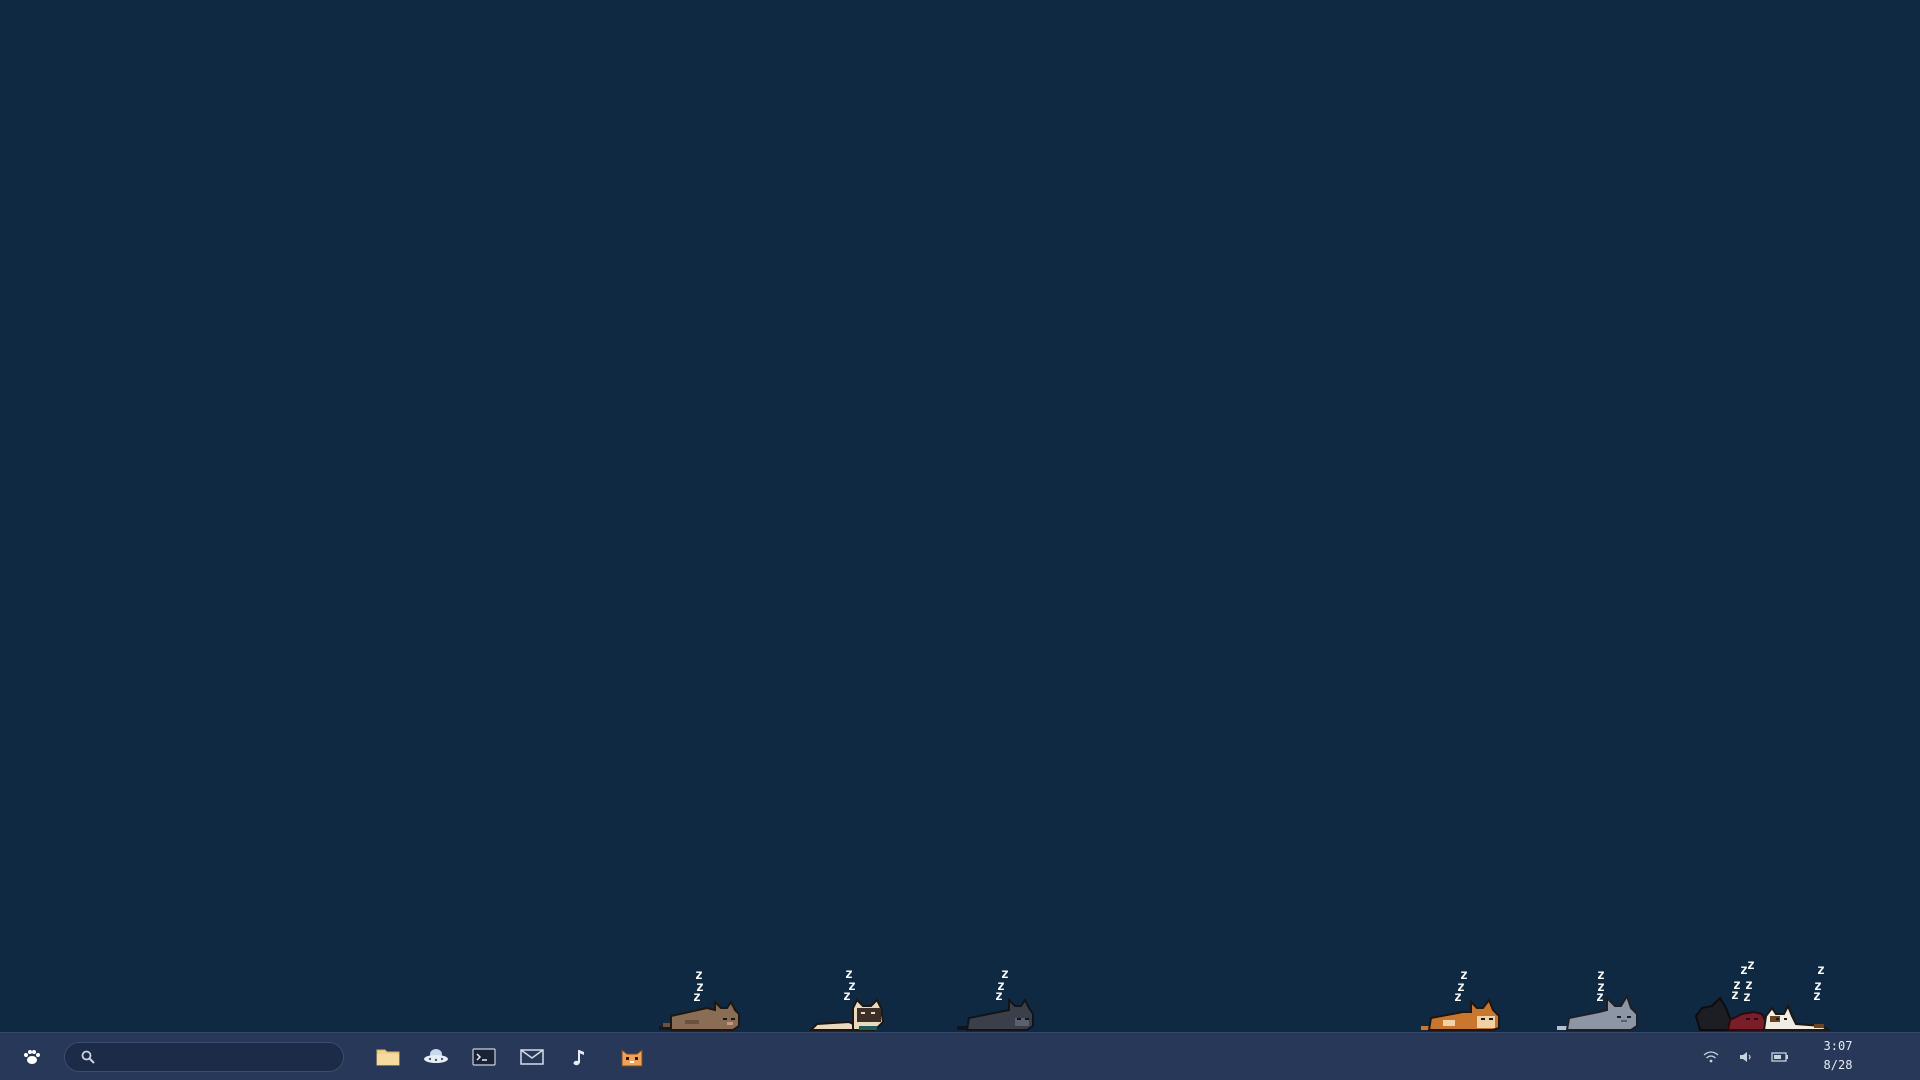 The image size is (1920, 1080). I want to click on clock: 3:07 8/28, so click(1838, 1057).